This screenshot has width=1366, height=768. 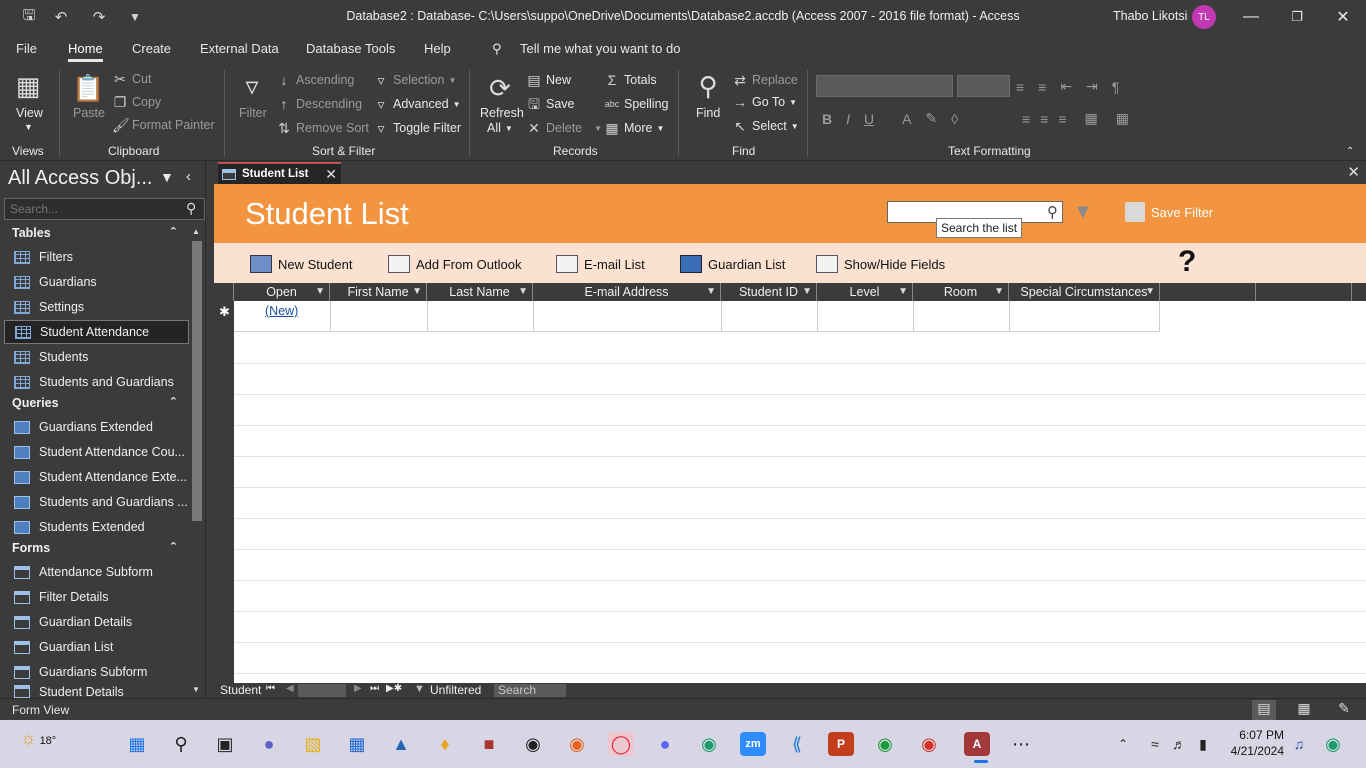 I want to click on current-record-field, so click(x=322, y=690).